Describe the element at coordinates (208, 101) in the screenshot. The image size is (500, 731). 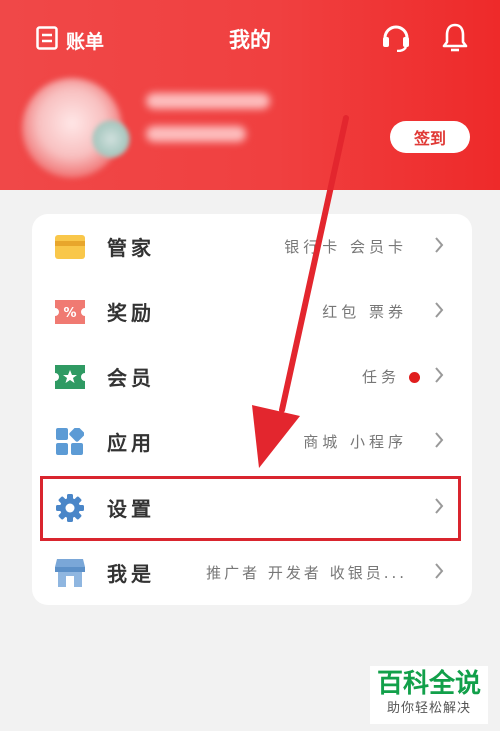
I see `username-blurred` at that location.